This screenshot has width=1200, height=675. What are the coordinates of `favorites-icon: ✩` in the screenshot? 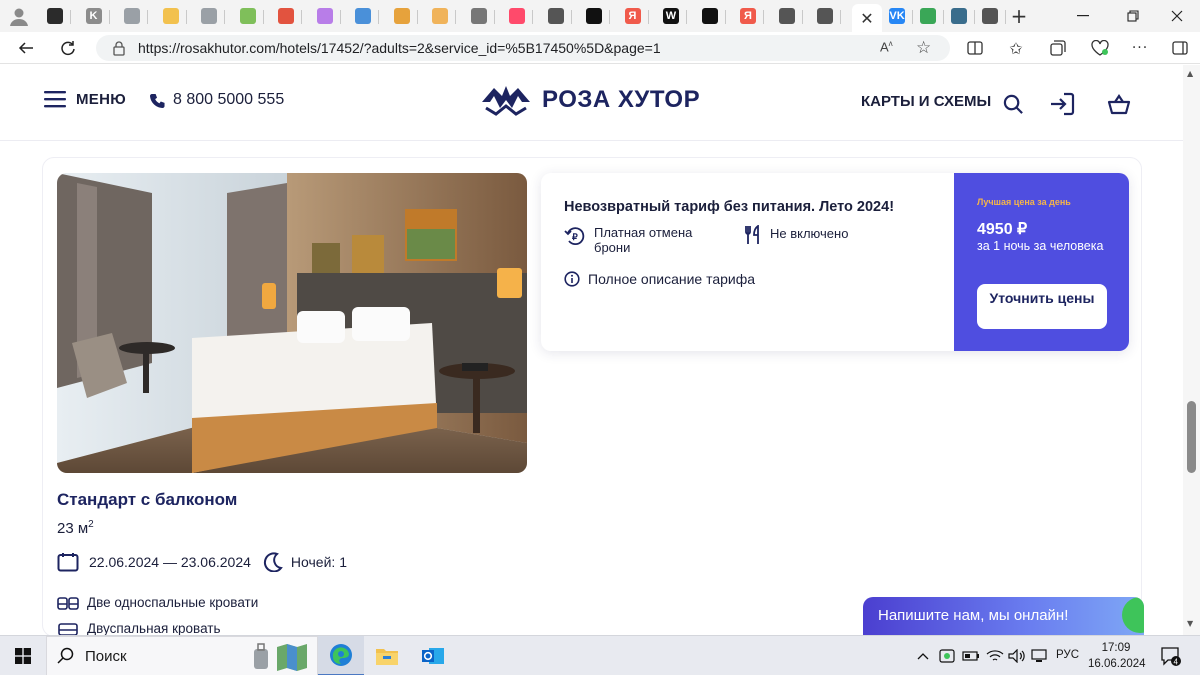 It's located at (1016, 48).